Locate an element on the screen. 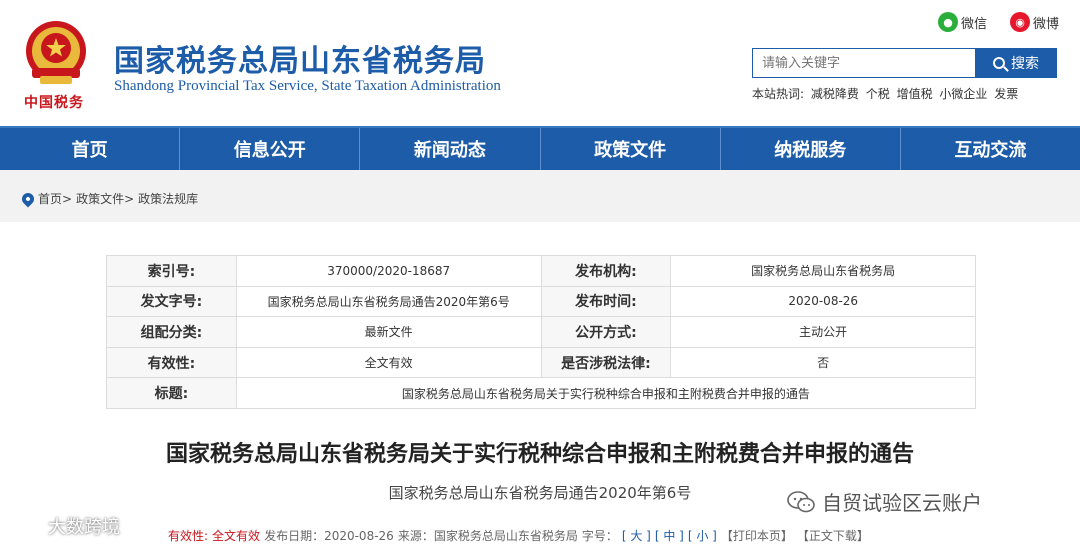  info-date: 发布日期：2020-08-26 is located at coordinates (329, 536).